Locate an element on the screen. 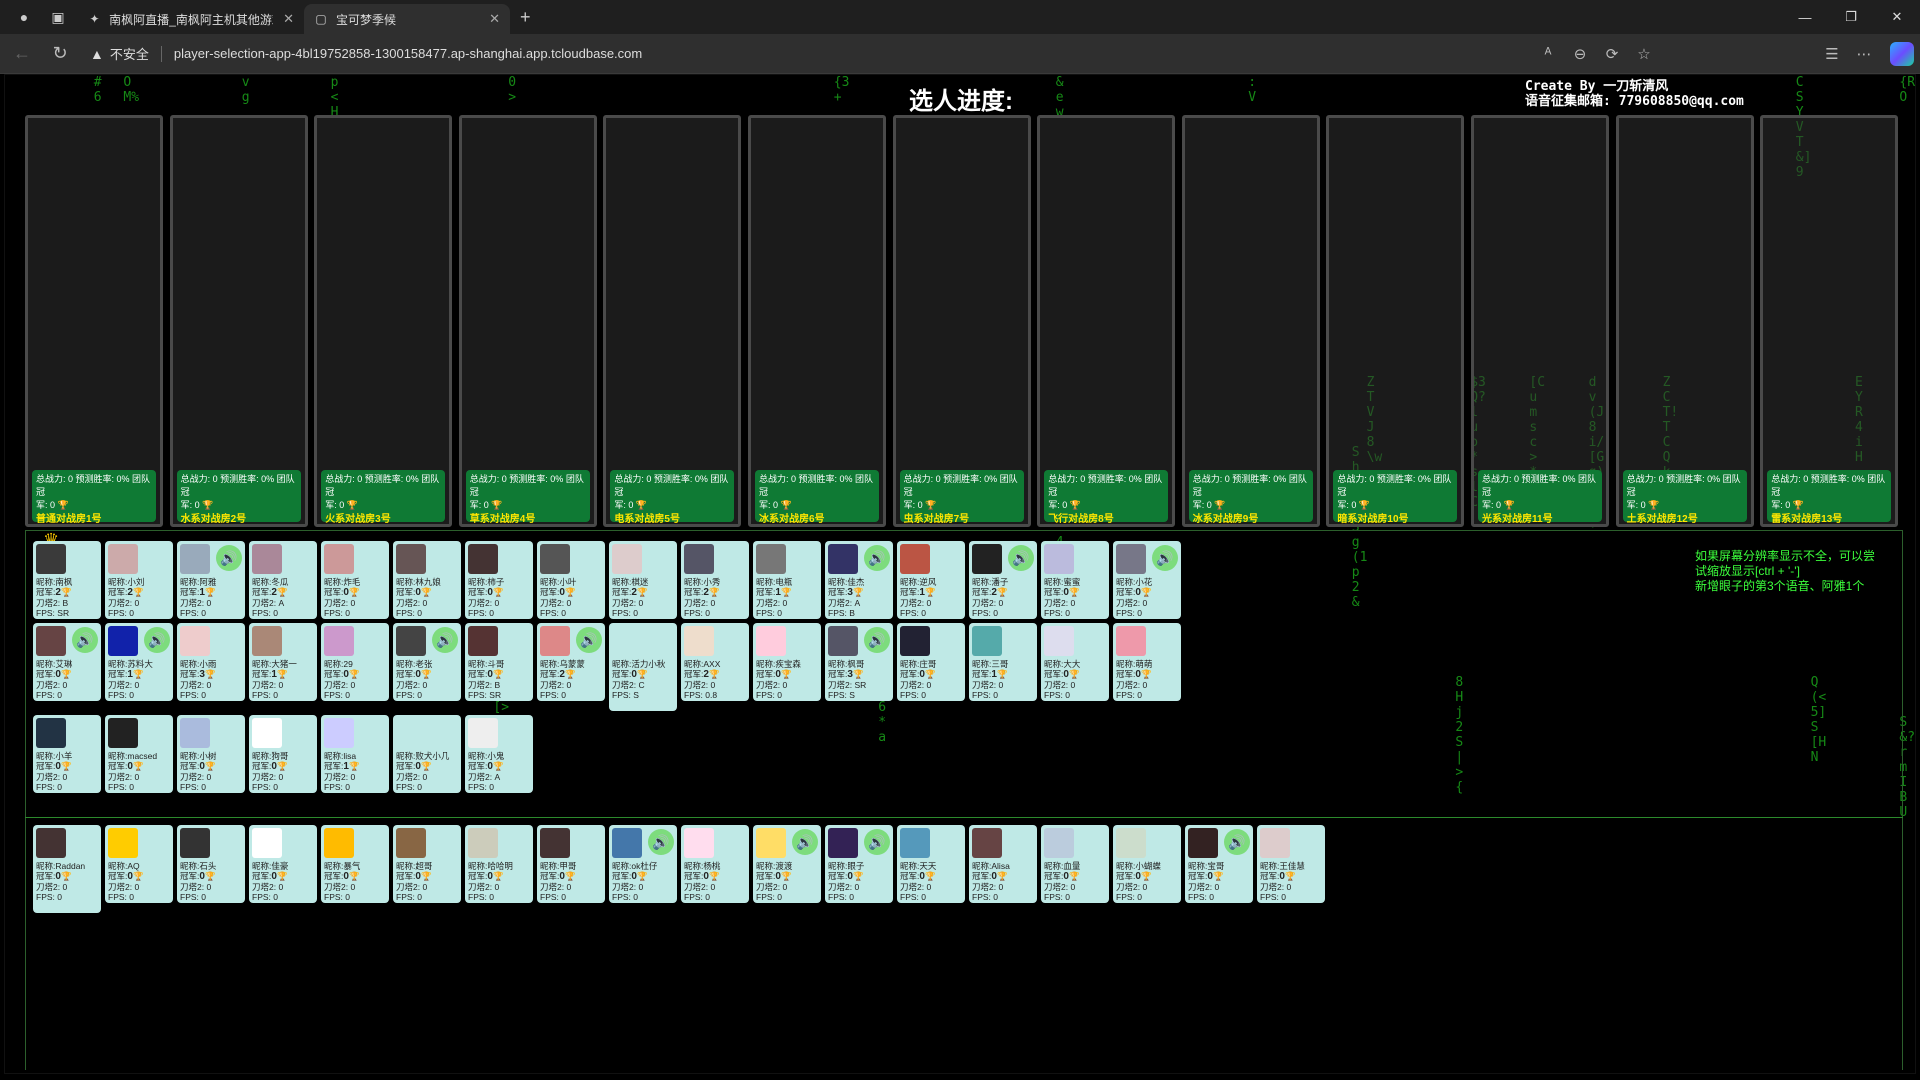 This screenshot has width=1920, height=1080. battle-room: 总战力: 0 预测胜率: 0% 团队冠 军: 0 🏆 土系对战房12号 is located at coordinates (1684, 321).